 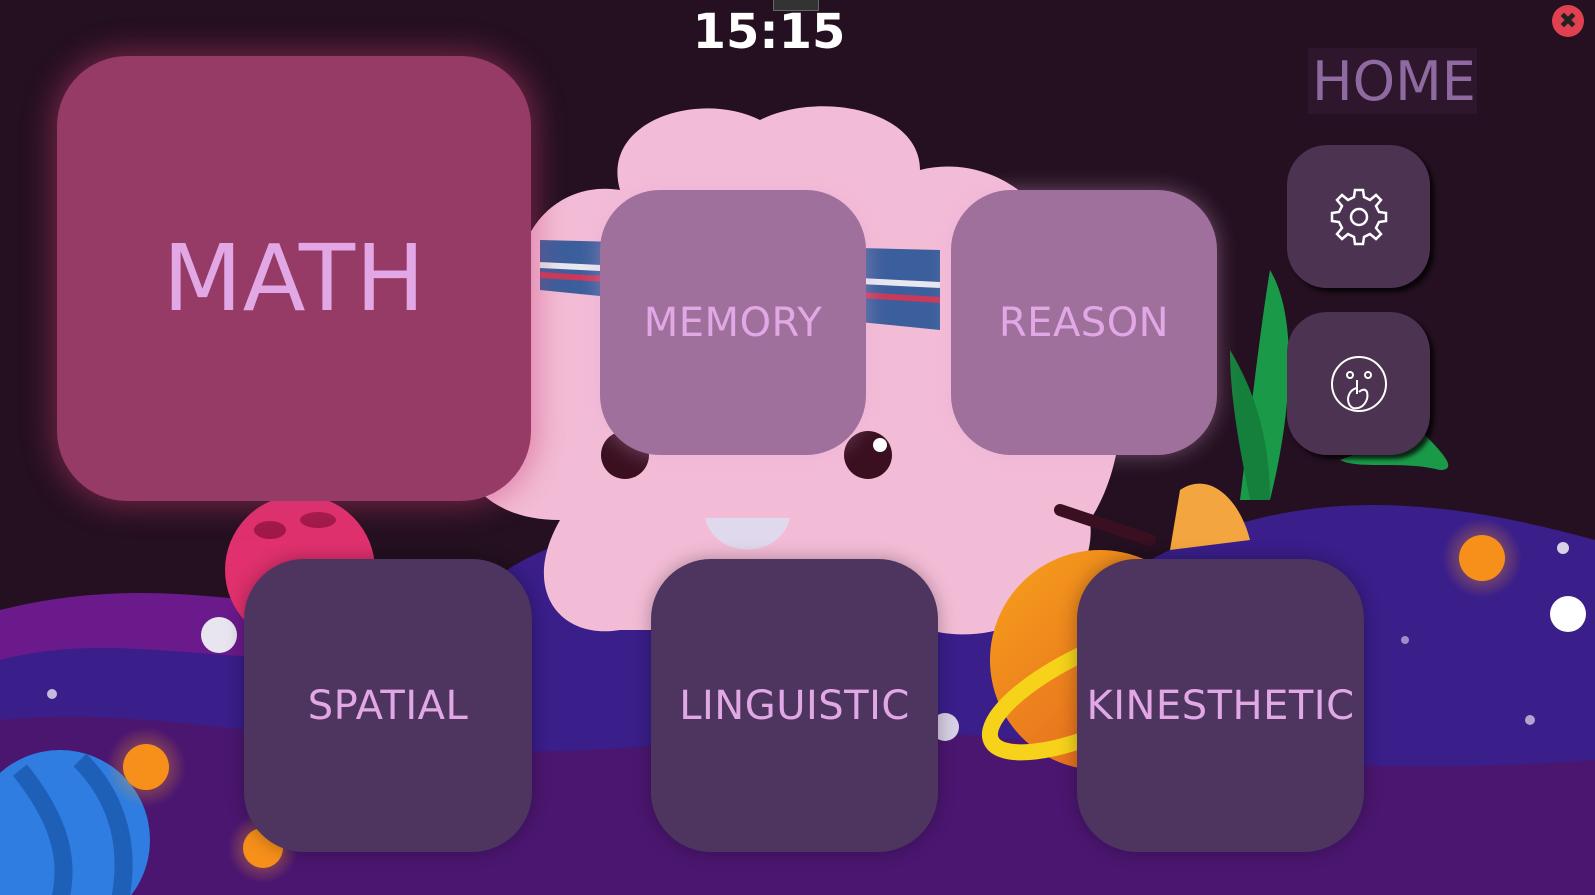 I want to click on kinesthetic-label: KINESTHETIC, so click(x=1220, y=705).